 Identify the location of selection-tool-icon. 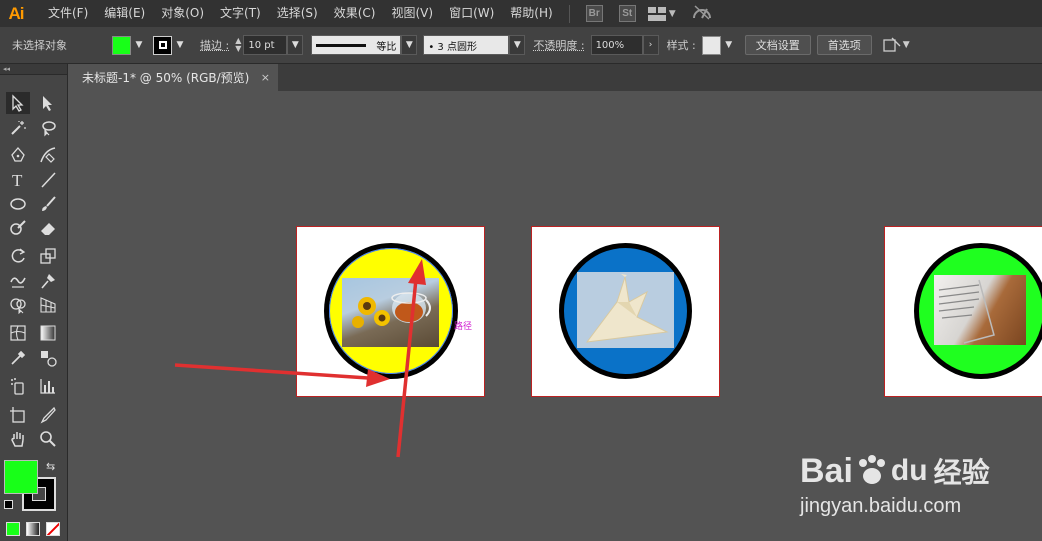
(18, 103).